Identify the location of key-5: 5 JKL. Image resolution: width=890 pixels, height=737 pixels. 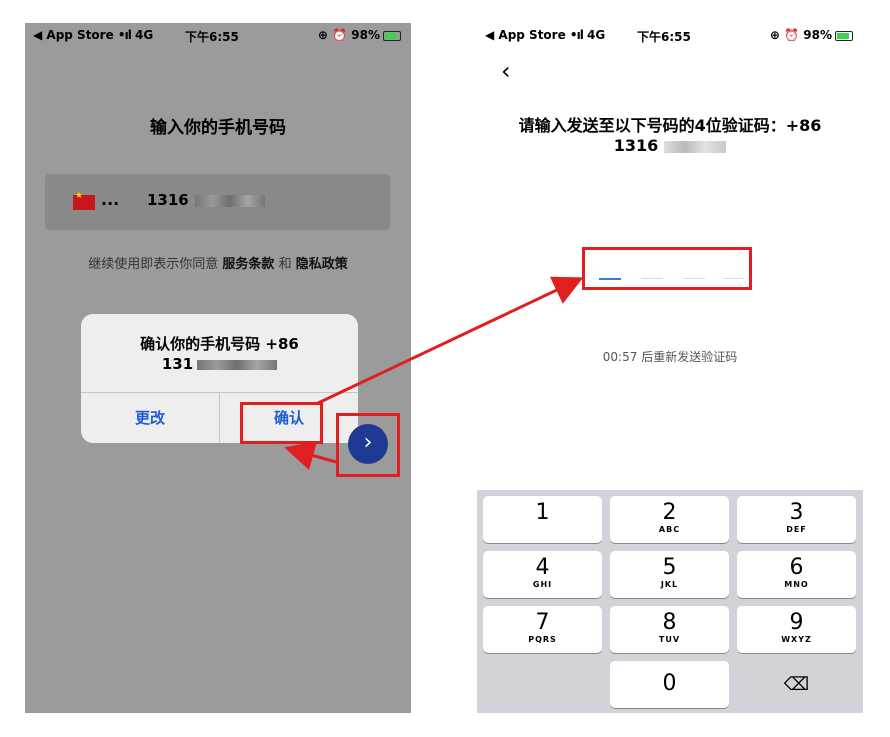
(669, 574).